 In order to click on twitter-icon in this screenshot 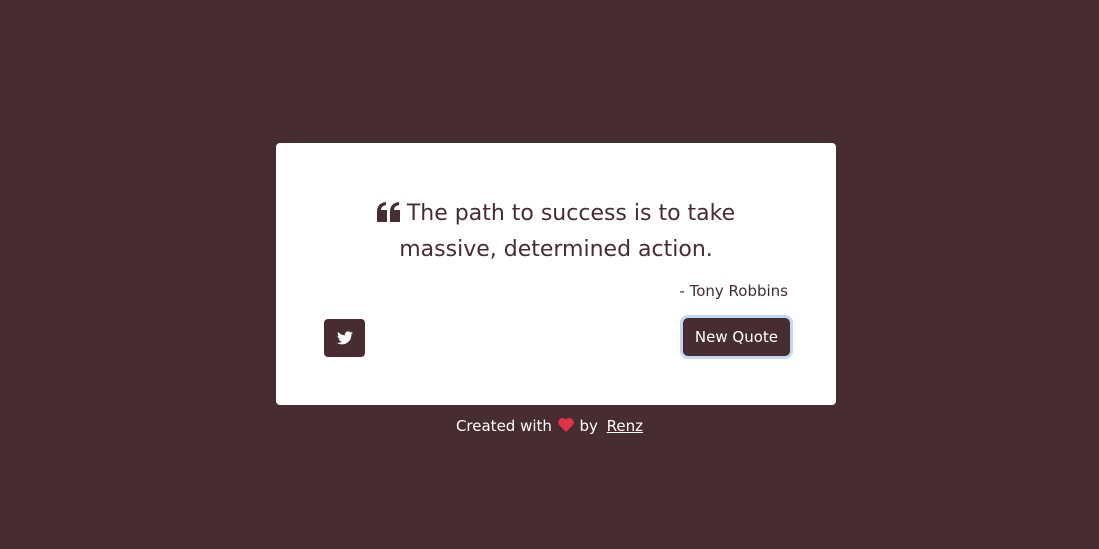, I will do `click(344, 338)`.